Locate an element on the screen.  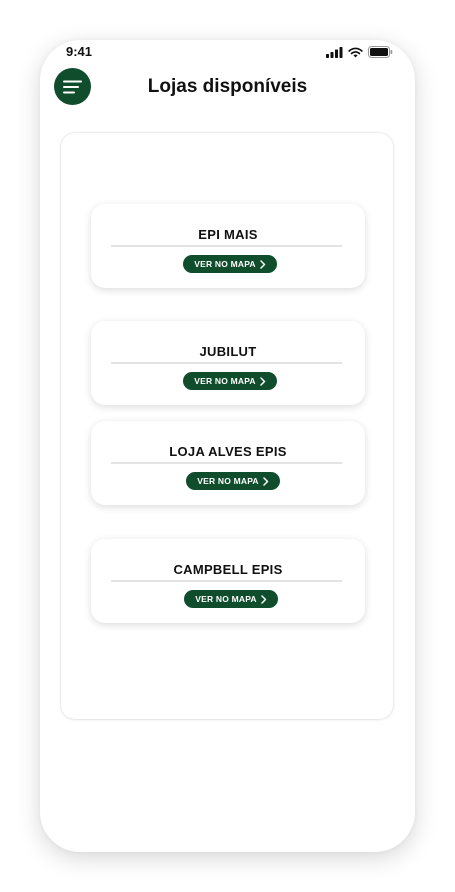
store-name: EPI MAIS is located at coordinates (228, 234).